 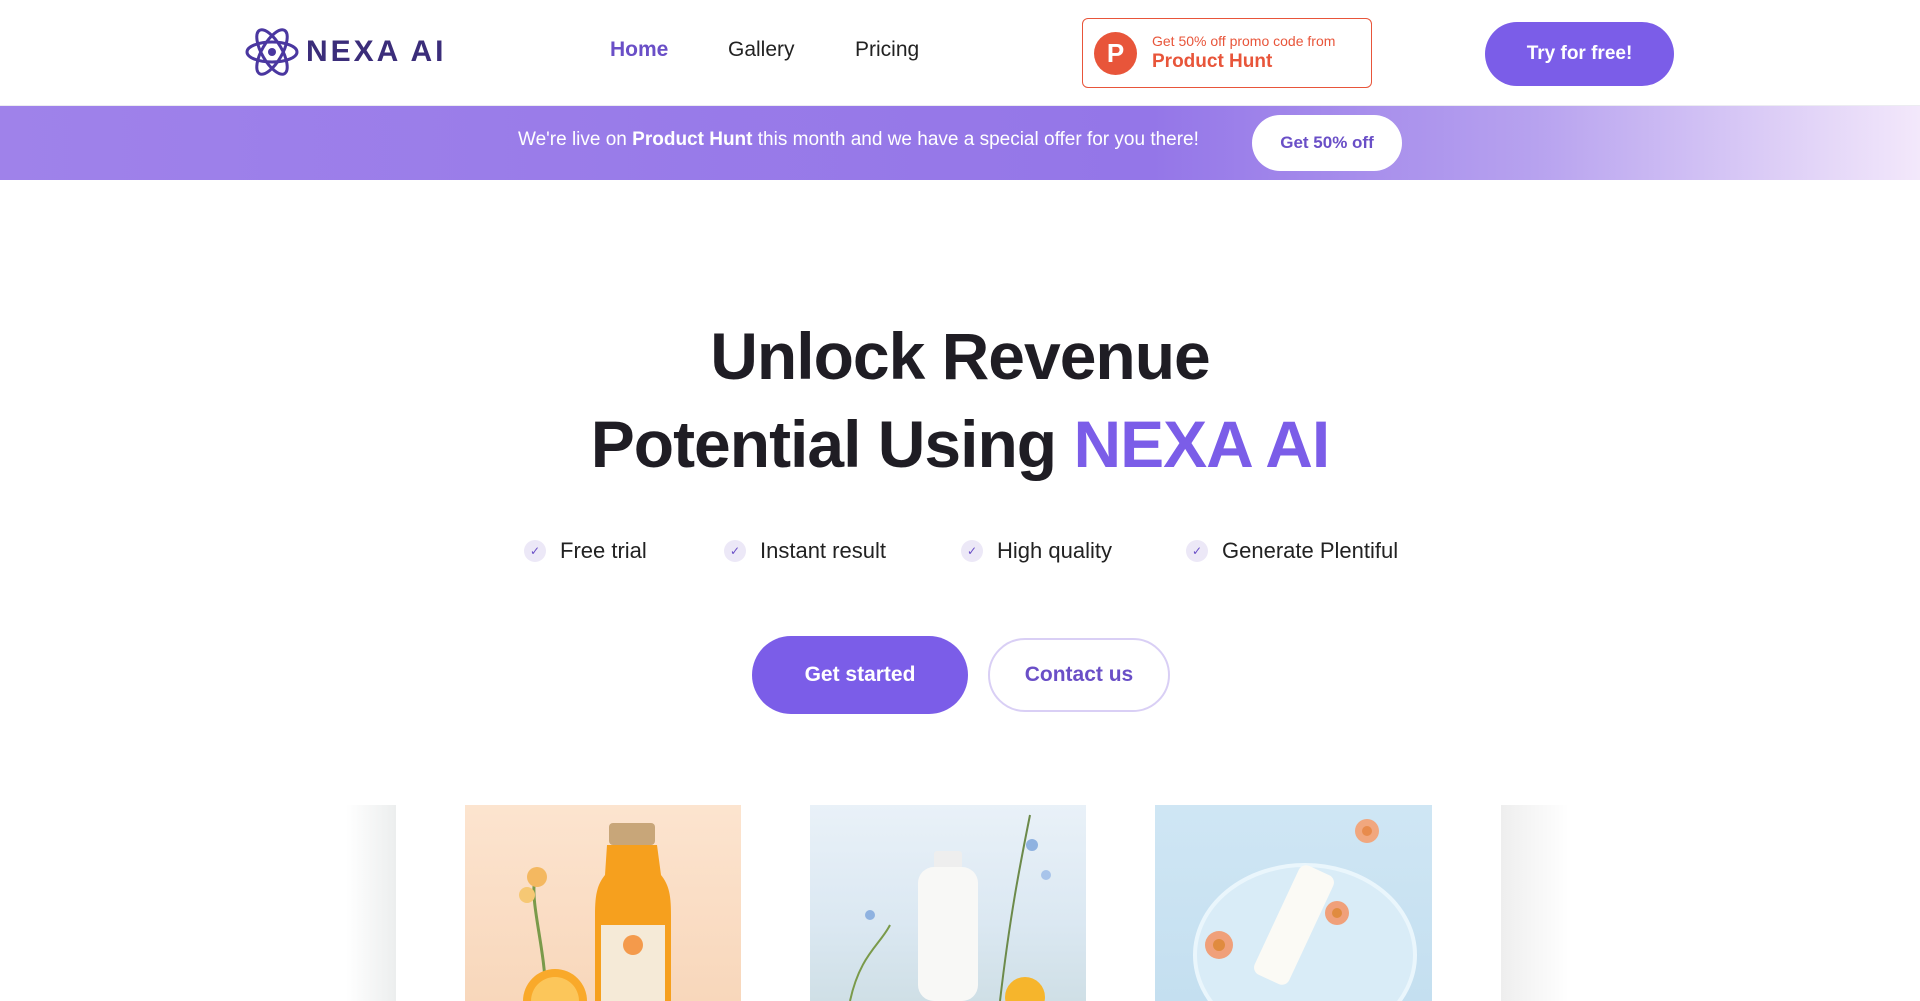 What do you see at coordinates (1305, 910) in the screenshot?
I see `la-mer-tube-image` at bounding box center [1305, 910].